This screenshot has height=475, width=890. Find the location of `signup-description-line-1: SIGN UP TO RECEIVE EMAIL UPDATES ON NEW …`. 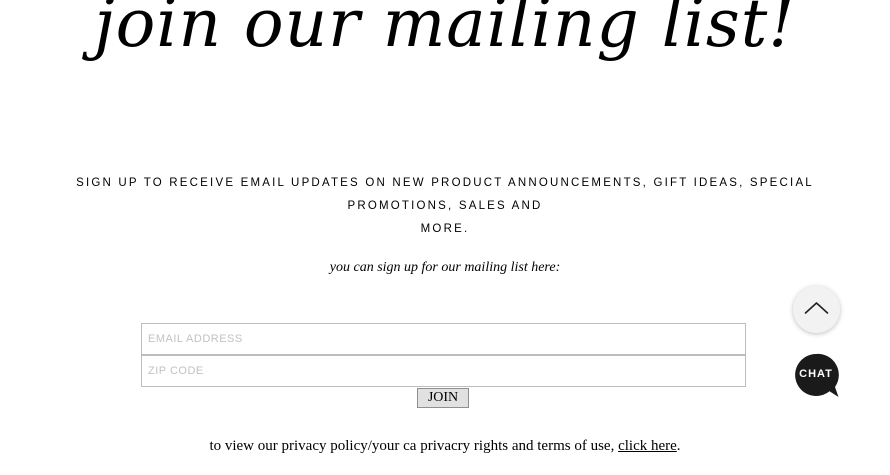

signup-description-line-1: SIGN UP TO RECEIVE EMAIL UPDATES ON NEW … is located at coordinates (445, 194).